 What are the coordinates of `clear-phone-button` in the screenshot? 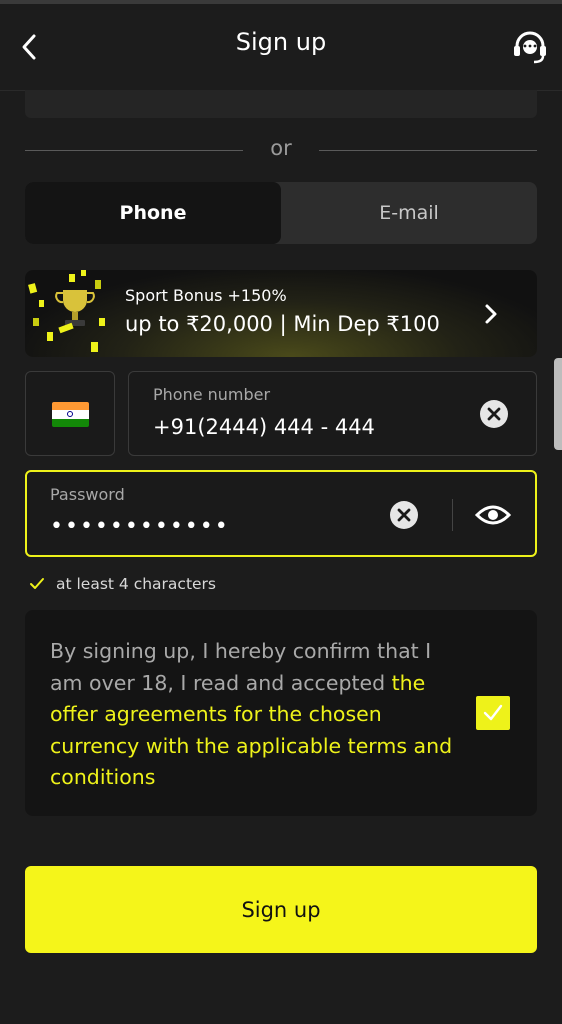 It's located at (494, 414).